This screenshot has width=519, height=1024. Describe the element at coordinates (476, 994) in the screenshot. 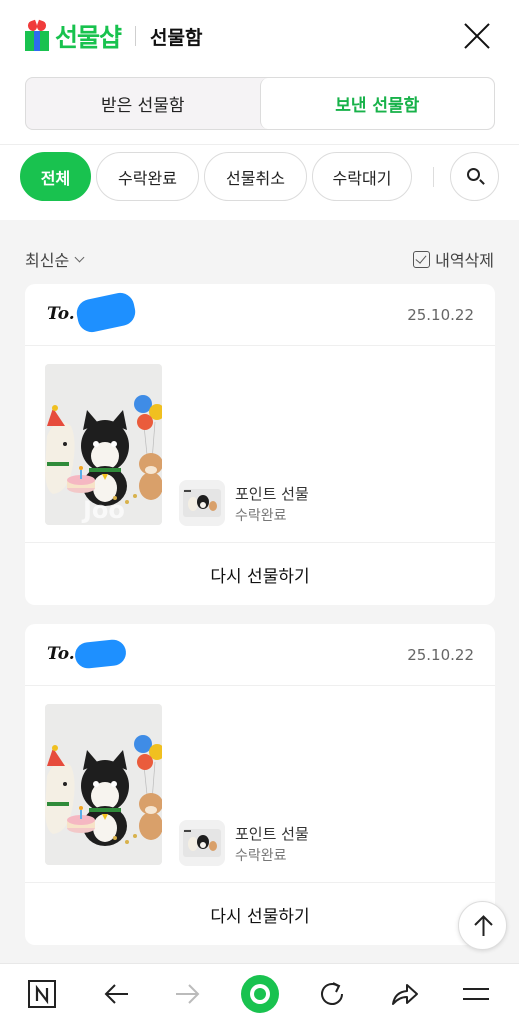

I see `menu-icon` at that location.